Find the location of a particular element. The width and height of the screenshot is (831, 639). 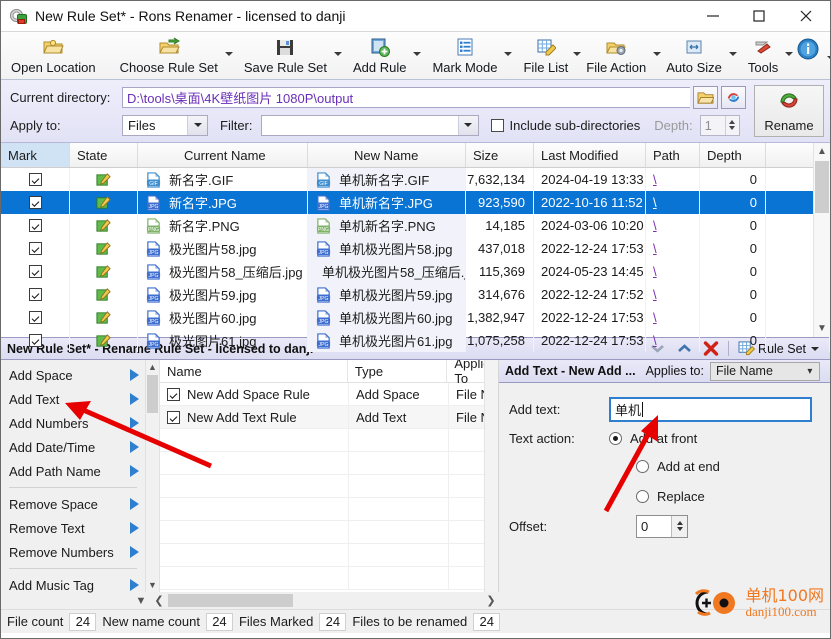

toolbar-info is located at coordinates (811, 57).